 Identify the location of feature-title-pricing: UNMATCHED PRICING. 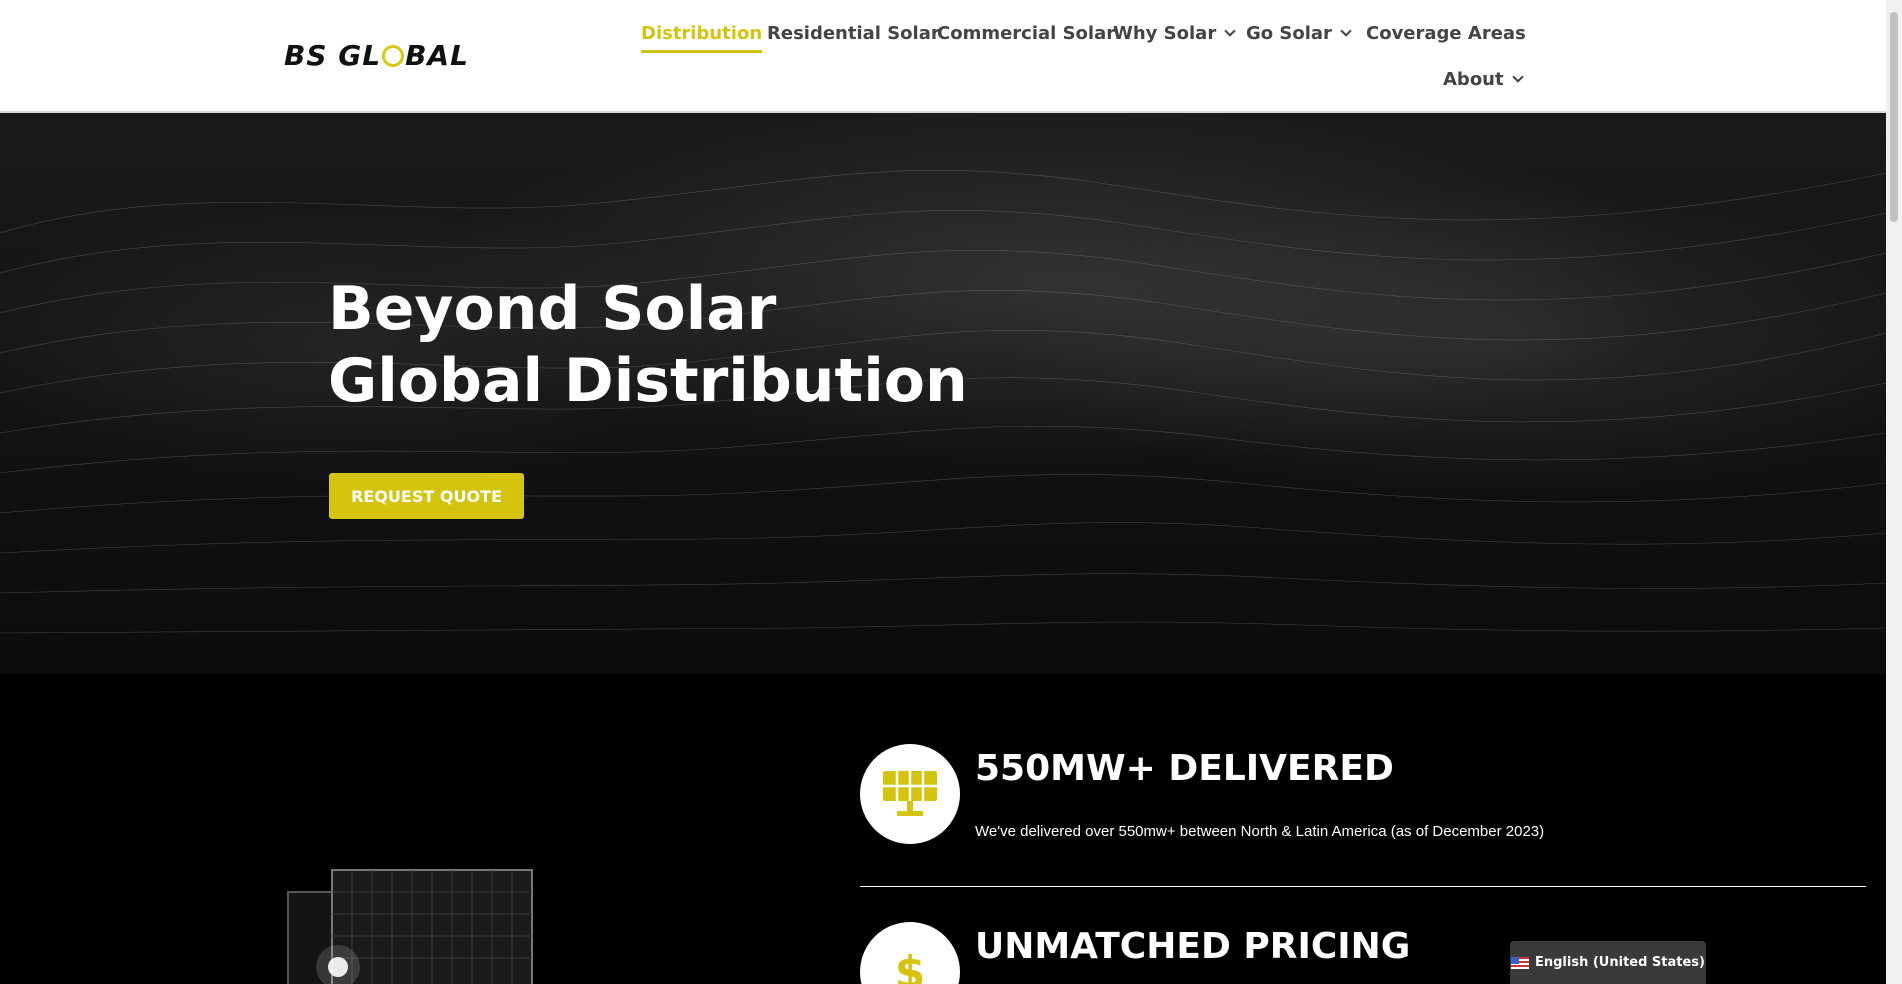
(1193, 946).